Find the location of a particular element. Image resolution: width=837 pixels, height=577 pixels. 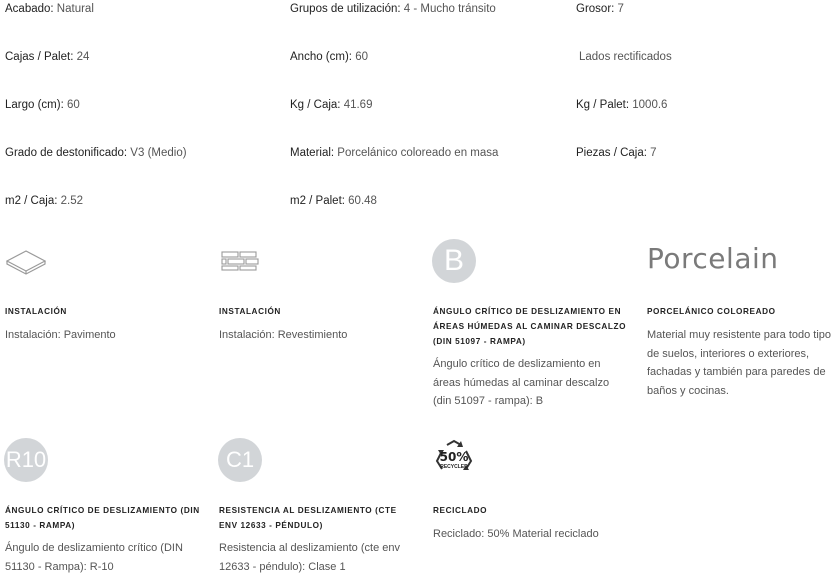

spec-m2-caja: m2 / Caja: 2.52 is located at coordinates (44, 201).